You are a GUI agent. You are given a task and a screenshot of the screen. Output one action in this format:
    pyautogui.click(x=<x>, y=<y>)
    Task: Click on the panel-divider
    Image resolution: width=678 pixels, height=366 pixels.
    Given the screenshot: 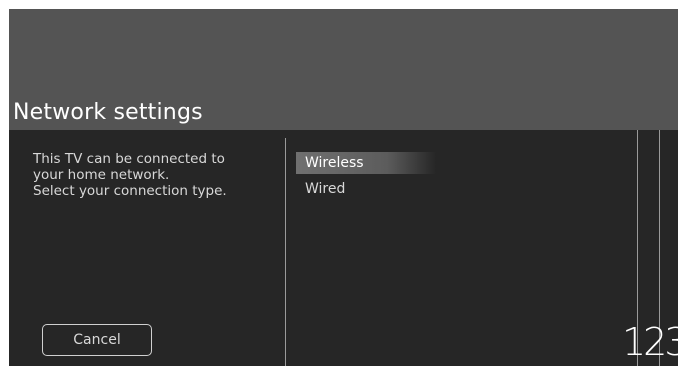 What is the action you would take?
    pyautogui.click(x=285, y=252)
    